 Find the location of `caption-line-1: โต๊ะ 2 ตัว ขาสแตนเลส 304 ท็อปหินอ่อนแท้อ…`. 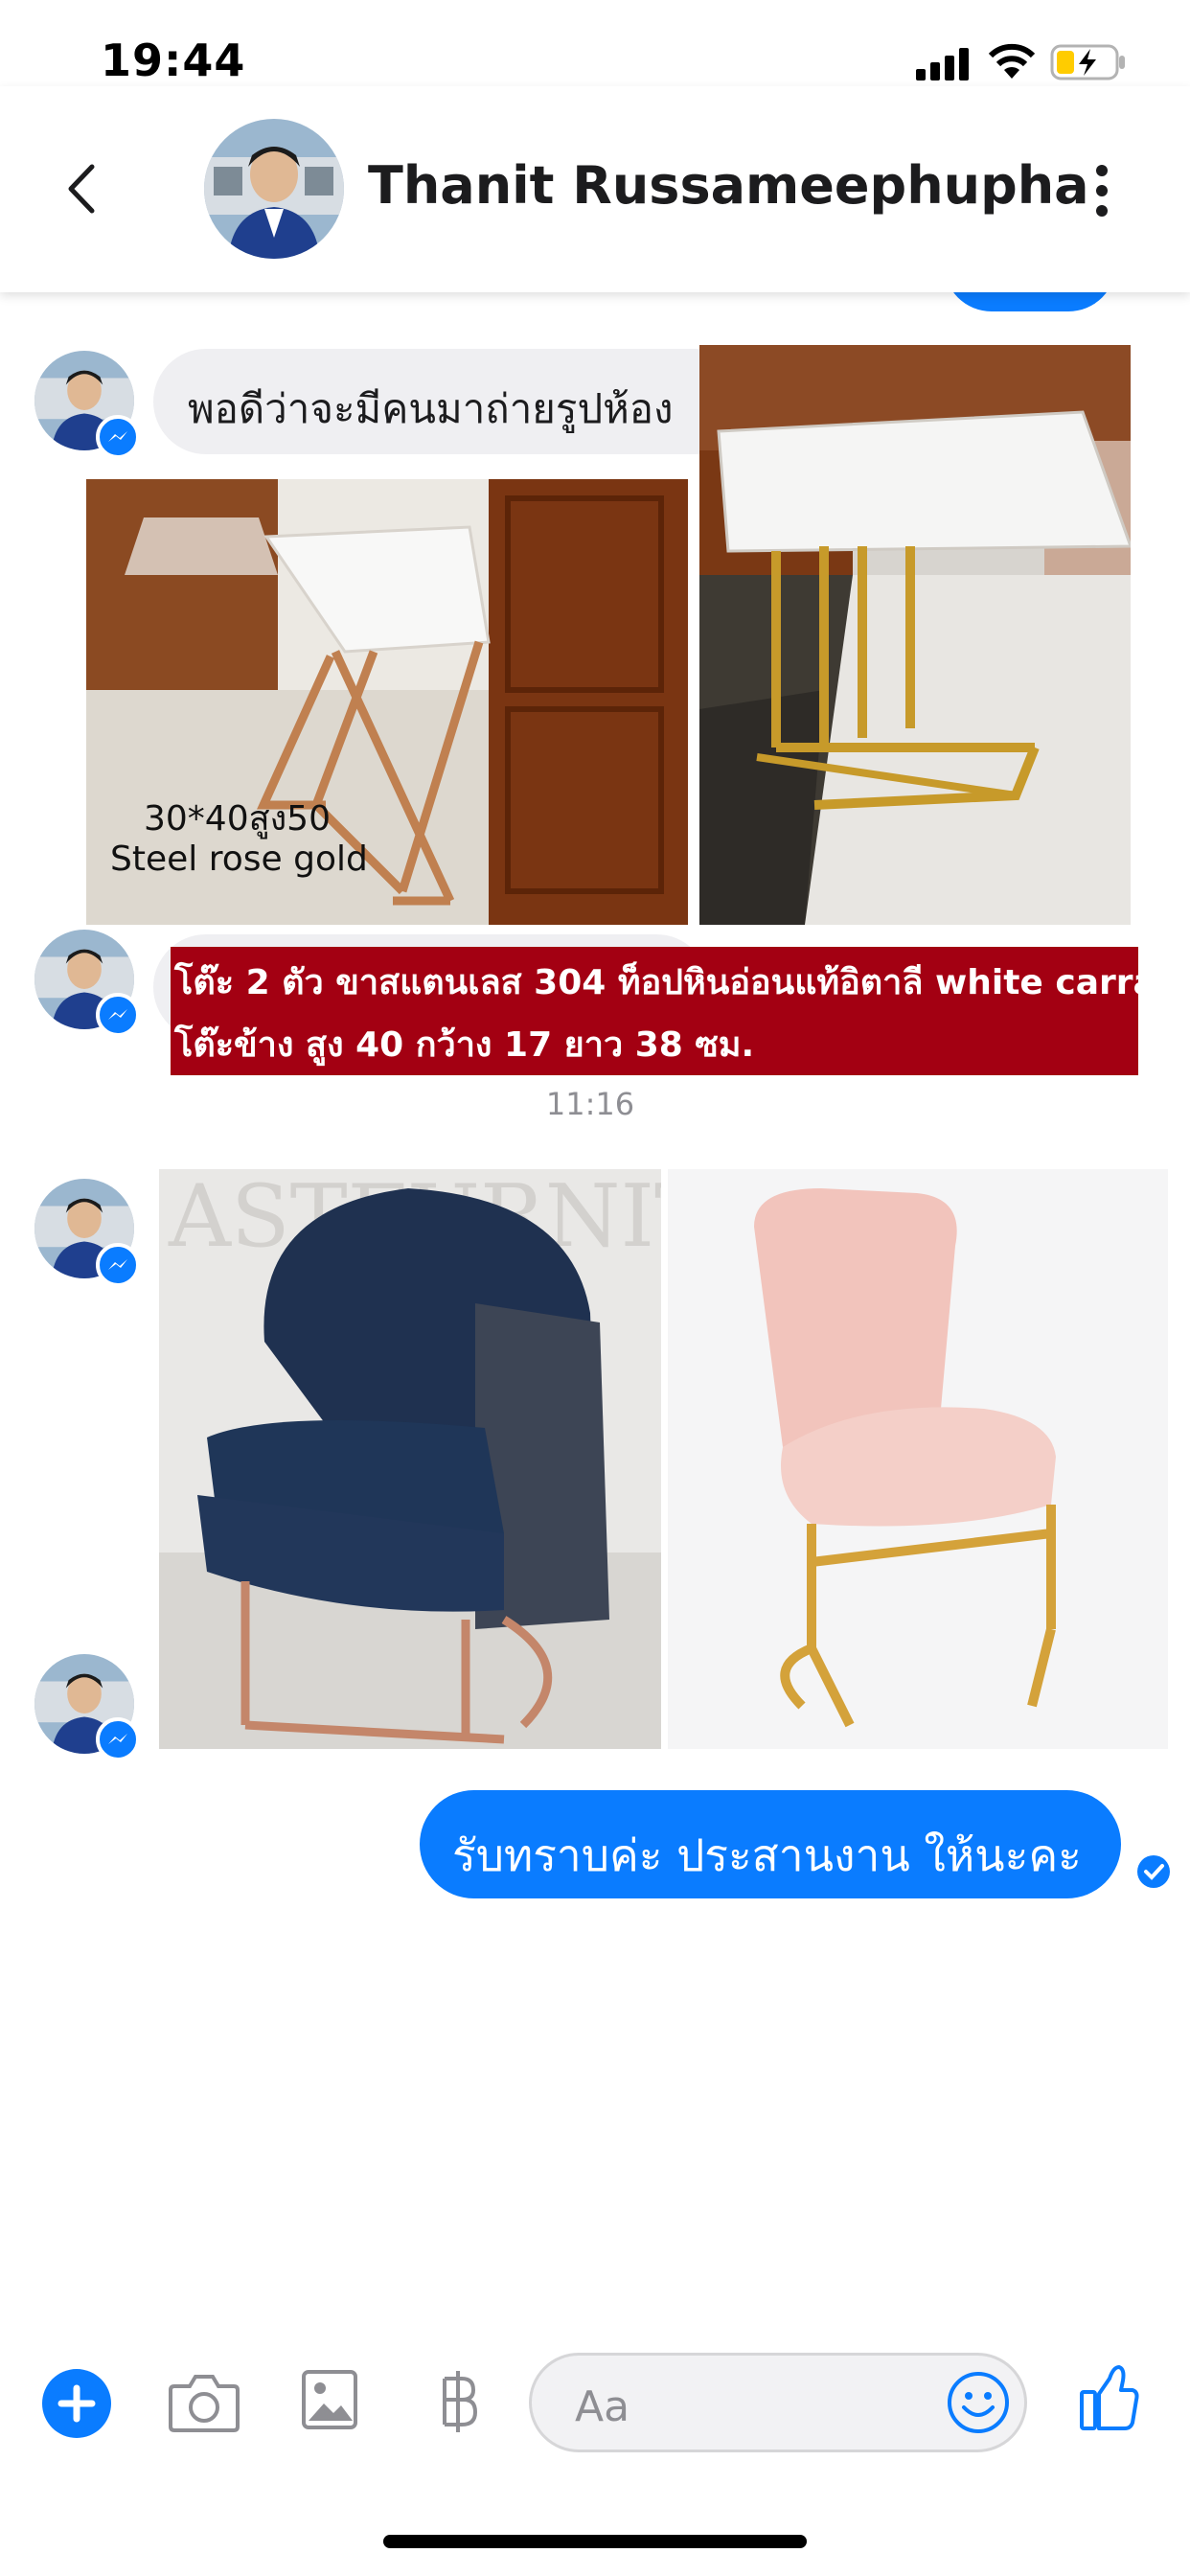

caption-line-1: โต๊ะ 2 ตัว ขาสแตนเลส 304 ท็อปหินอ่อนแท้อ… is located at coordinates (682, 982).